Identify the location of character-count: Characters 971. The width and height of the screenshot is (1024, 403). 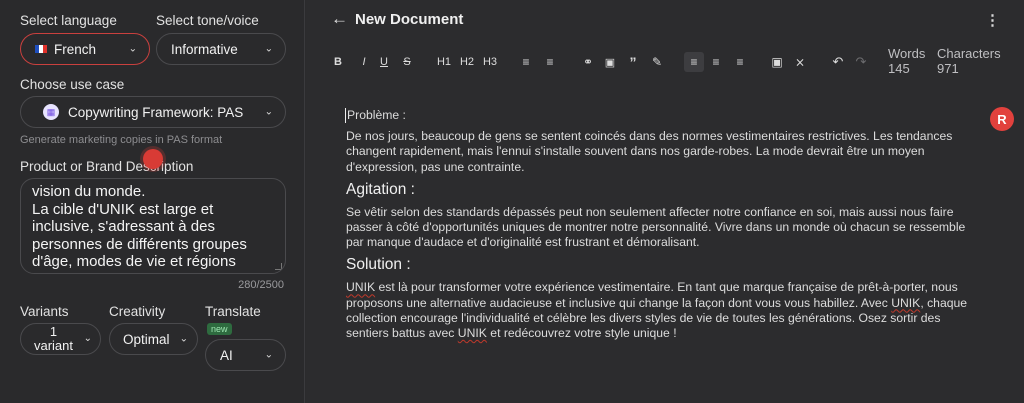
(969, 61).